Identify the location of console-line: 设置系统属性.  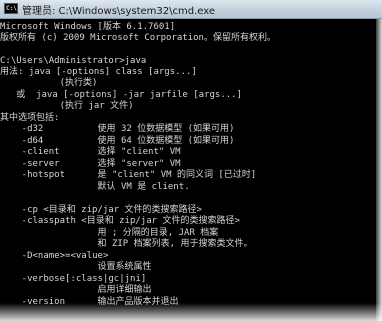
(76, 267).